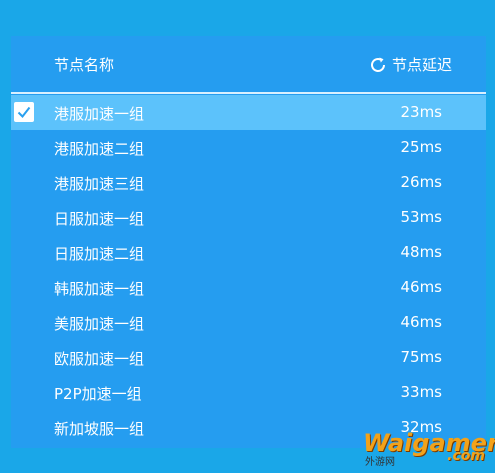  What do you see at coordinates (421, 112) in the screenshot?
I see `node-latency: 23ms` at bounding box center [421, 112].